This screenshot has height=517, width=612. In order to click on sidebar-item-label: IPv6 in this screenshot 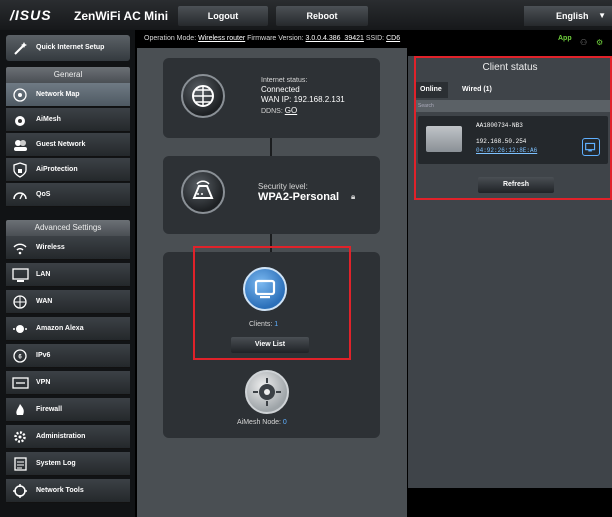, I will do `click(43, 355)`.